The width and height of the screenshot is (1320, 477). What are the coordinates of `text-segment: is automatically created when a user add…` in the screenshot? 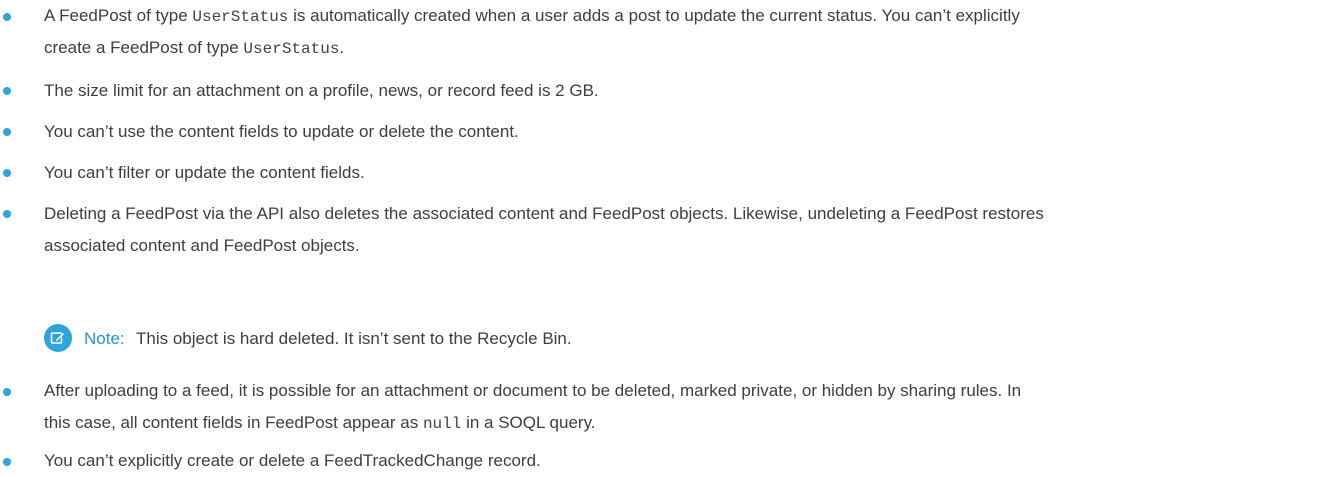 It's located at (654, 15).